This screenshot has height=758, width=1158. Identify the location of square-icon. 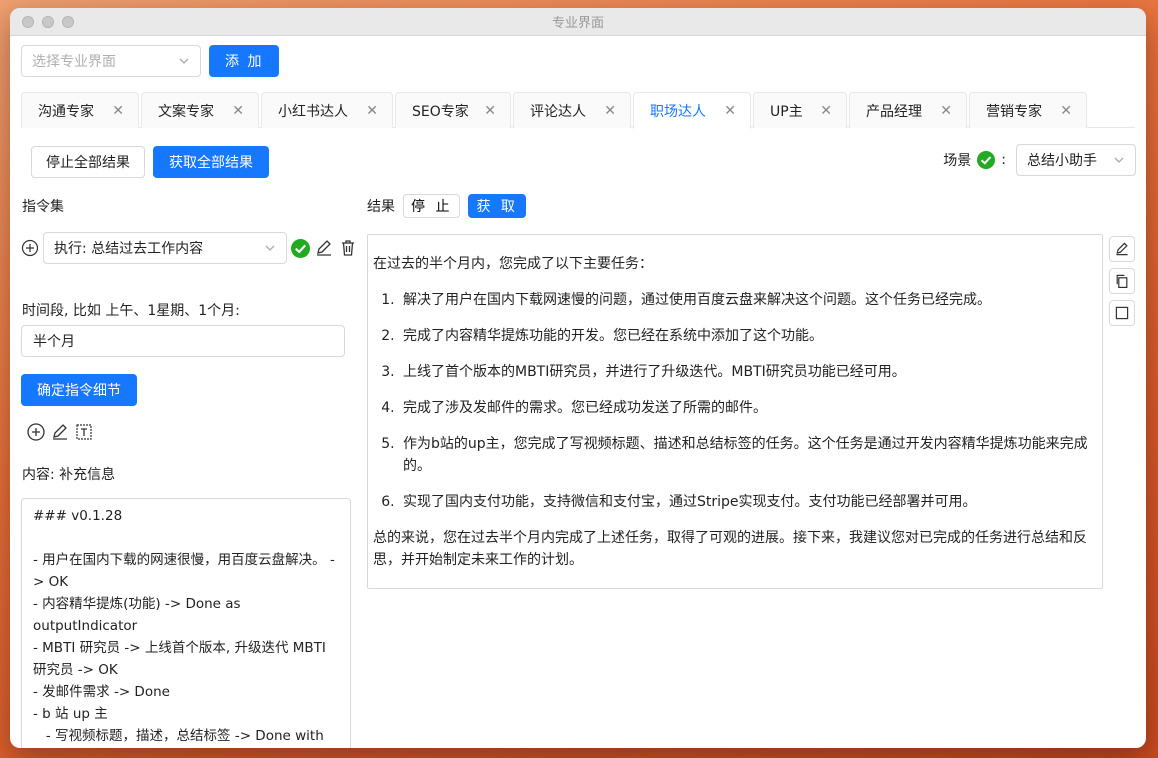
(1122, 313).